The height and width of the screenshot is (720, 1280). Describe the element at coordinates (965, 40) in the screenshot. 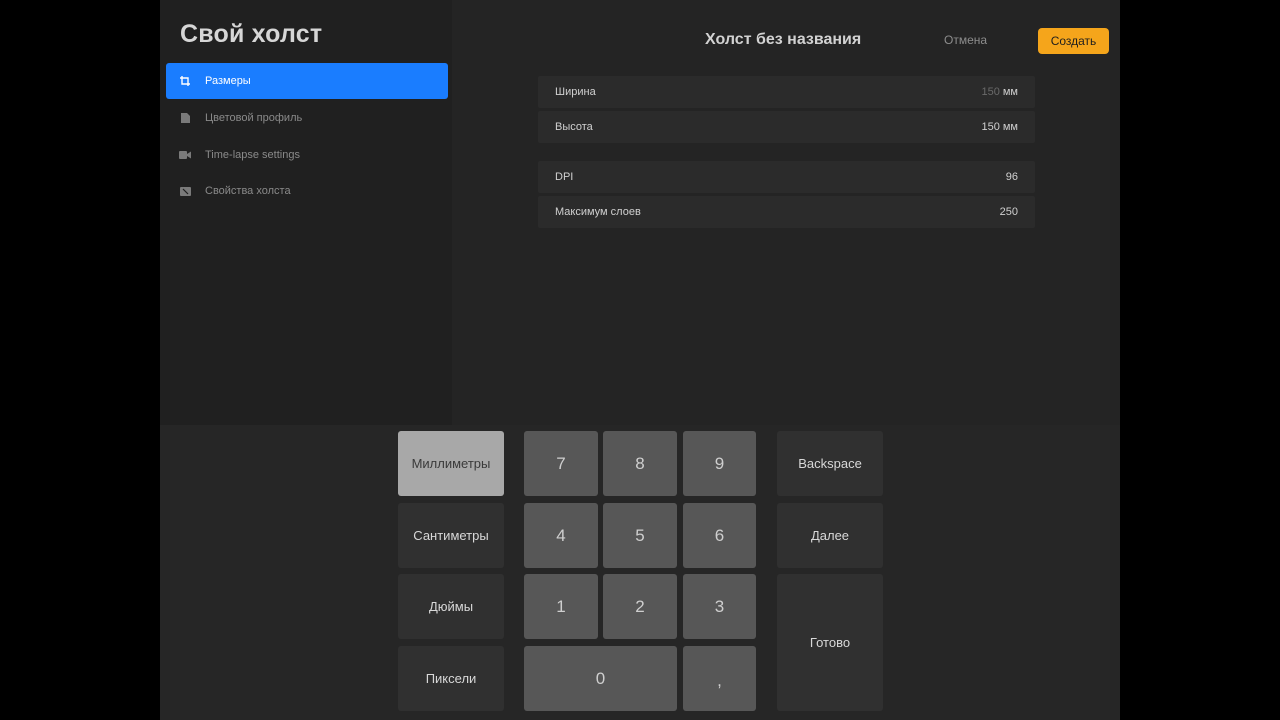

I see `cancel-button: Отмена` at that location.